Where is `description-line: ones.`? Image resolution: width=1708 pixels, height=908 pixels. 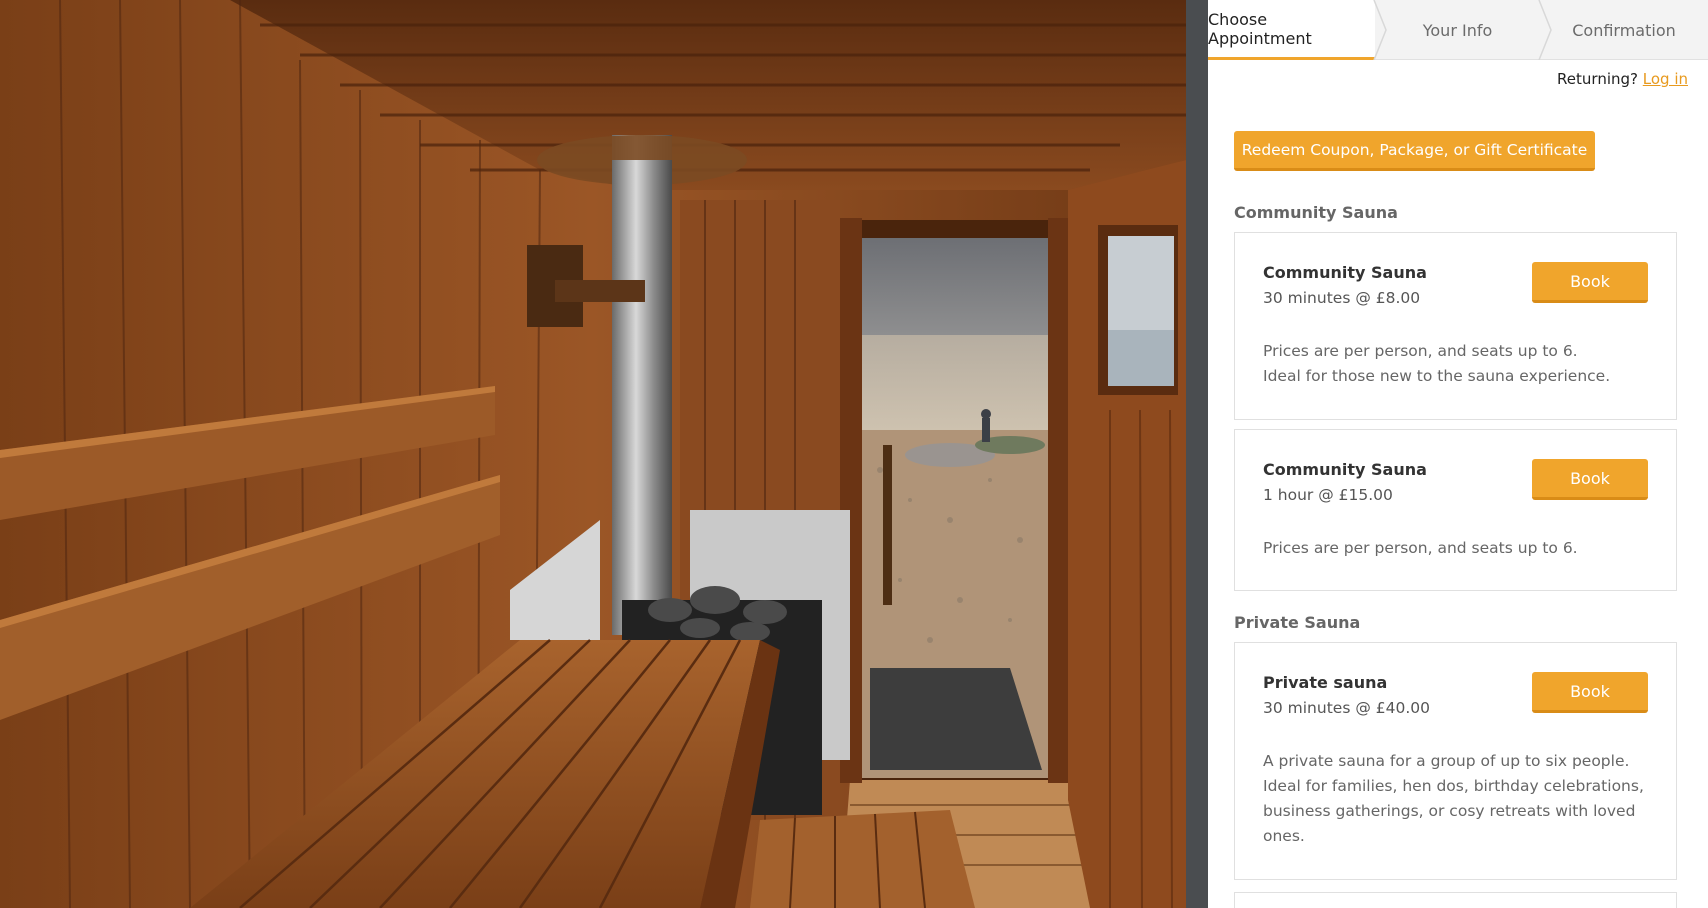 description-line: ones. is located at coordinates (1284, 836).